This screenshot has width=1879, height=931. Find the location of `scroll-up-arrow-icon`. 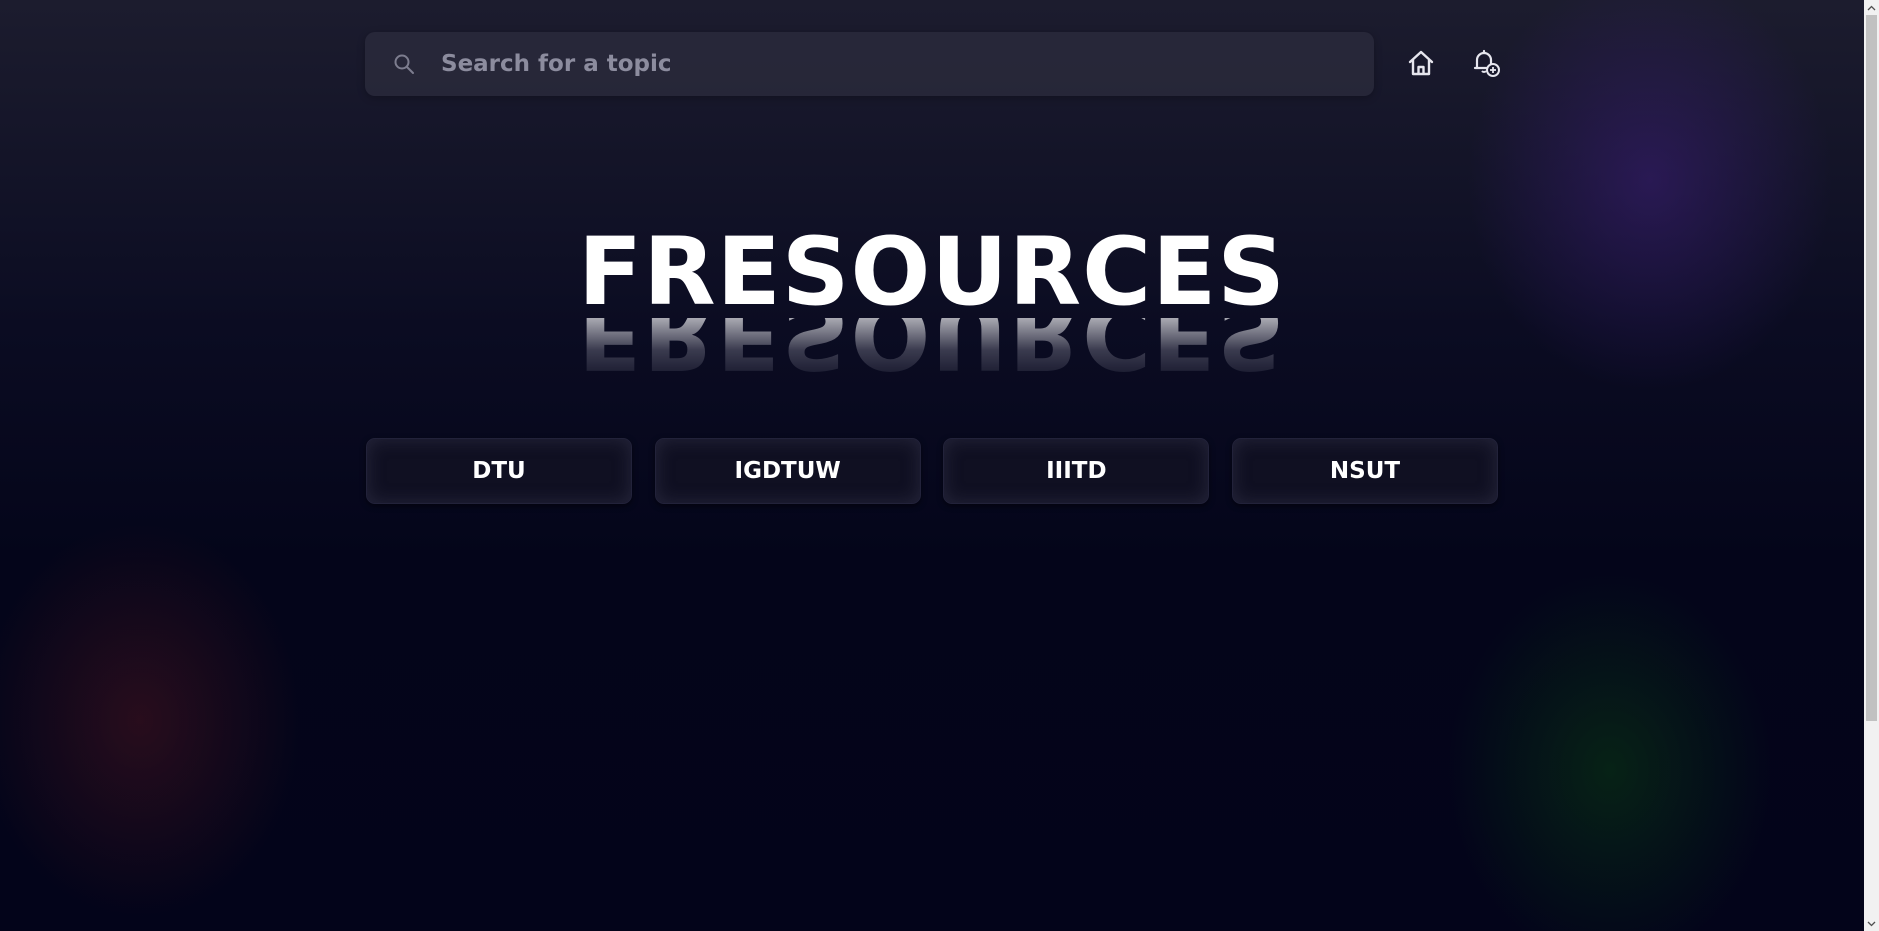

scroll-up-arrow-icon is located at coordinates (1871, 7).